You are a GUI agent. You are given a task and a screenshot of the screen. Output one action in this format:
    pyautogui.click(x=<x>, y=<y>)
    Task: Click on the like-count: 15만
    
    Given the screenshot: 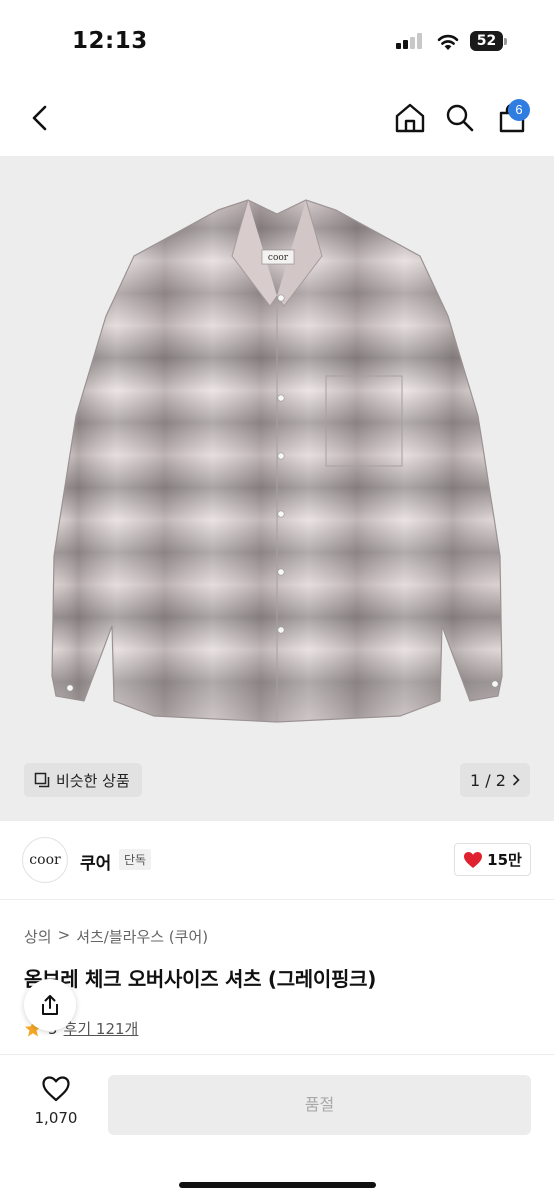 What is the action you would take?
    pyautogui.click(x=504, y=860)
    